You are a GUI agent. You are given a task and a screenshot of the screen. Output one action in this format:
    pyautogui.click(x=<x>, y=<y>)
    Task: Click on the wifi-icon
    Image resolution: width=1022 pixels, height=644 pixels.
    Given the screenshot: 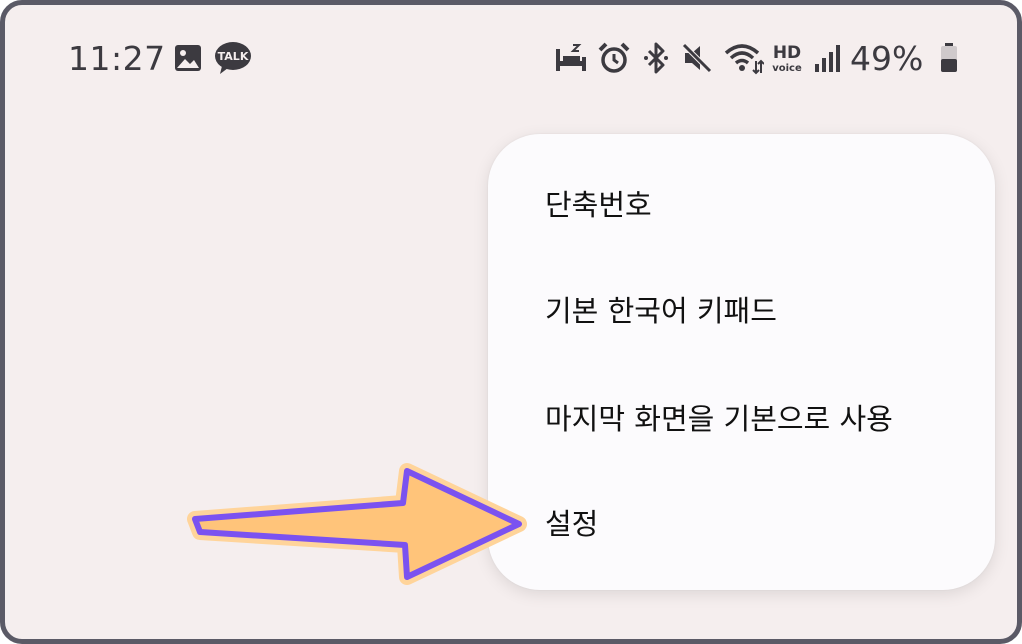 What is the action you would take?
    pyautogui.click(x=744, y=58)
    